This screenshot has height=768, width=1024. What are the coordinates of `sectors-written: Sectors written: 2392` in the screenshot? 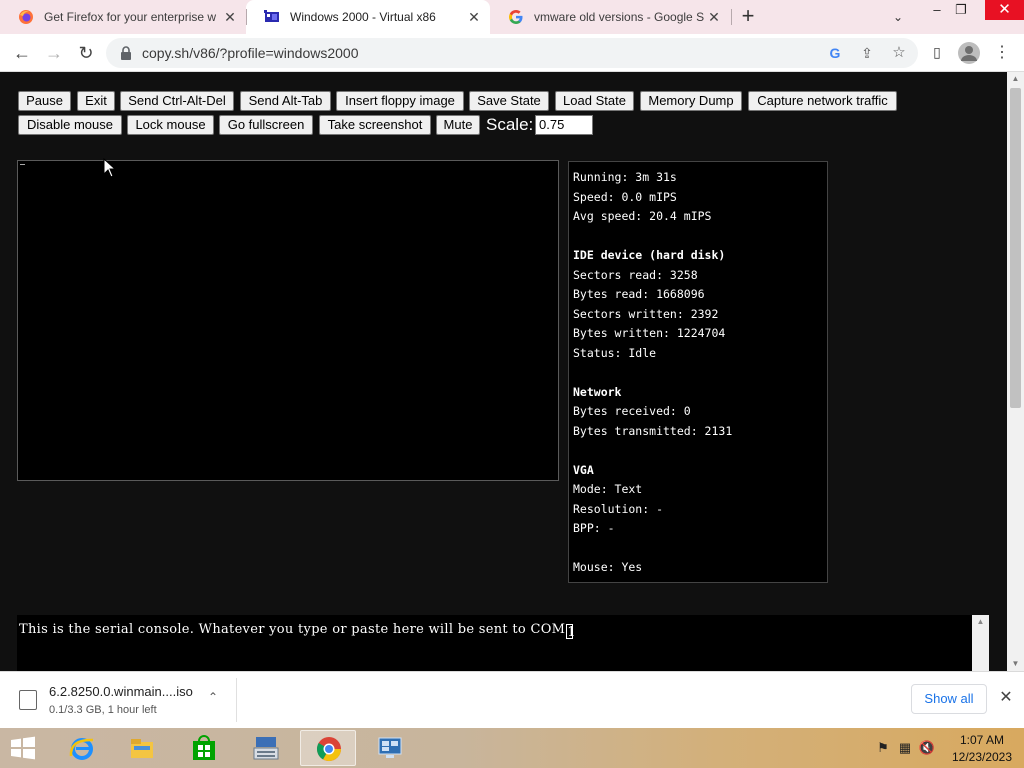 It's located at (646, 313).